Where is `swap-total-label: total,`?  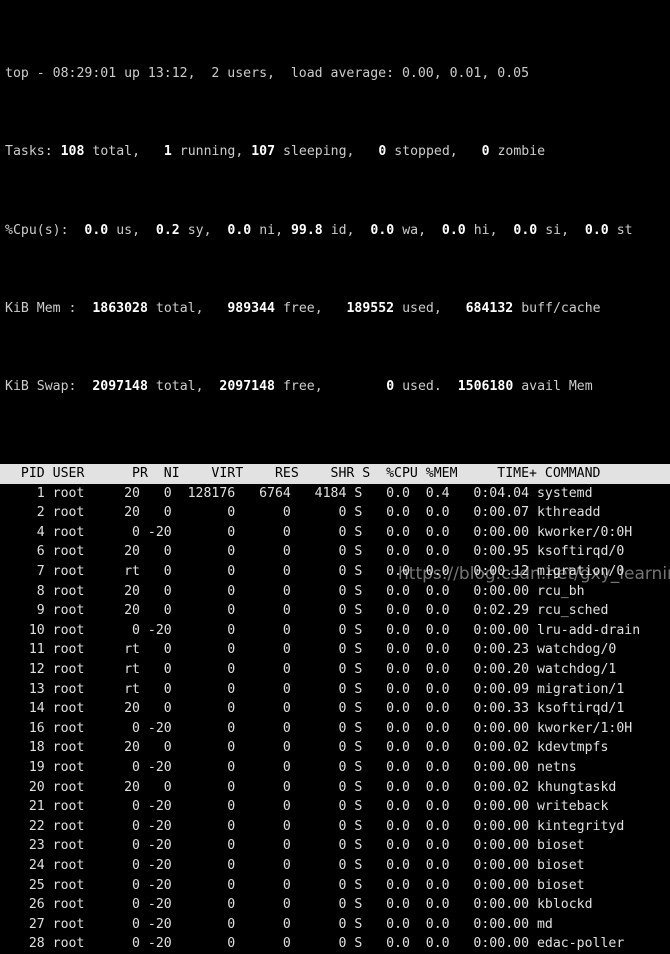 swap-total-label: total, is located at coordinates (179, 387).